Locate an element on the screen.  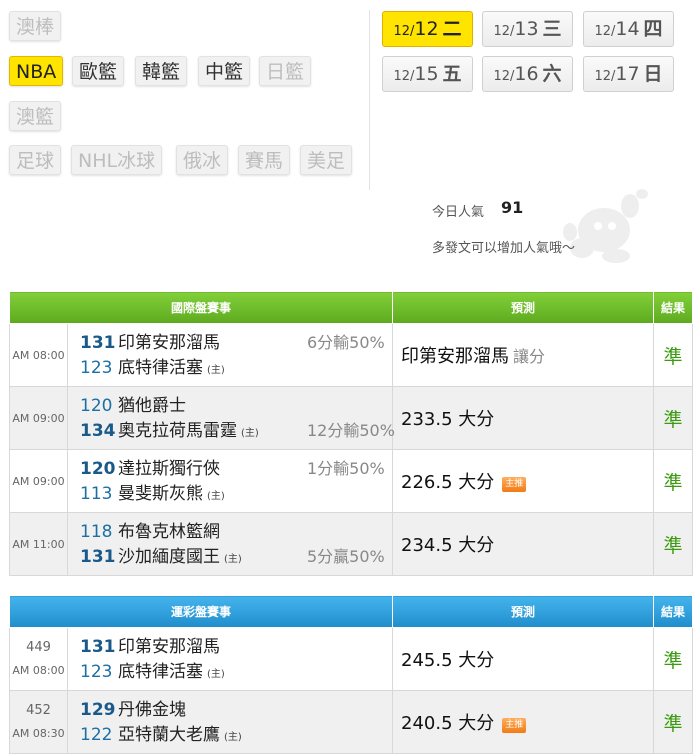
sport-tag-horse-racing: 賽馬 is located at coordinates (264, 160).